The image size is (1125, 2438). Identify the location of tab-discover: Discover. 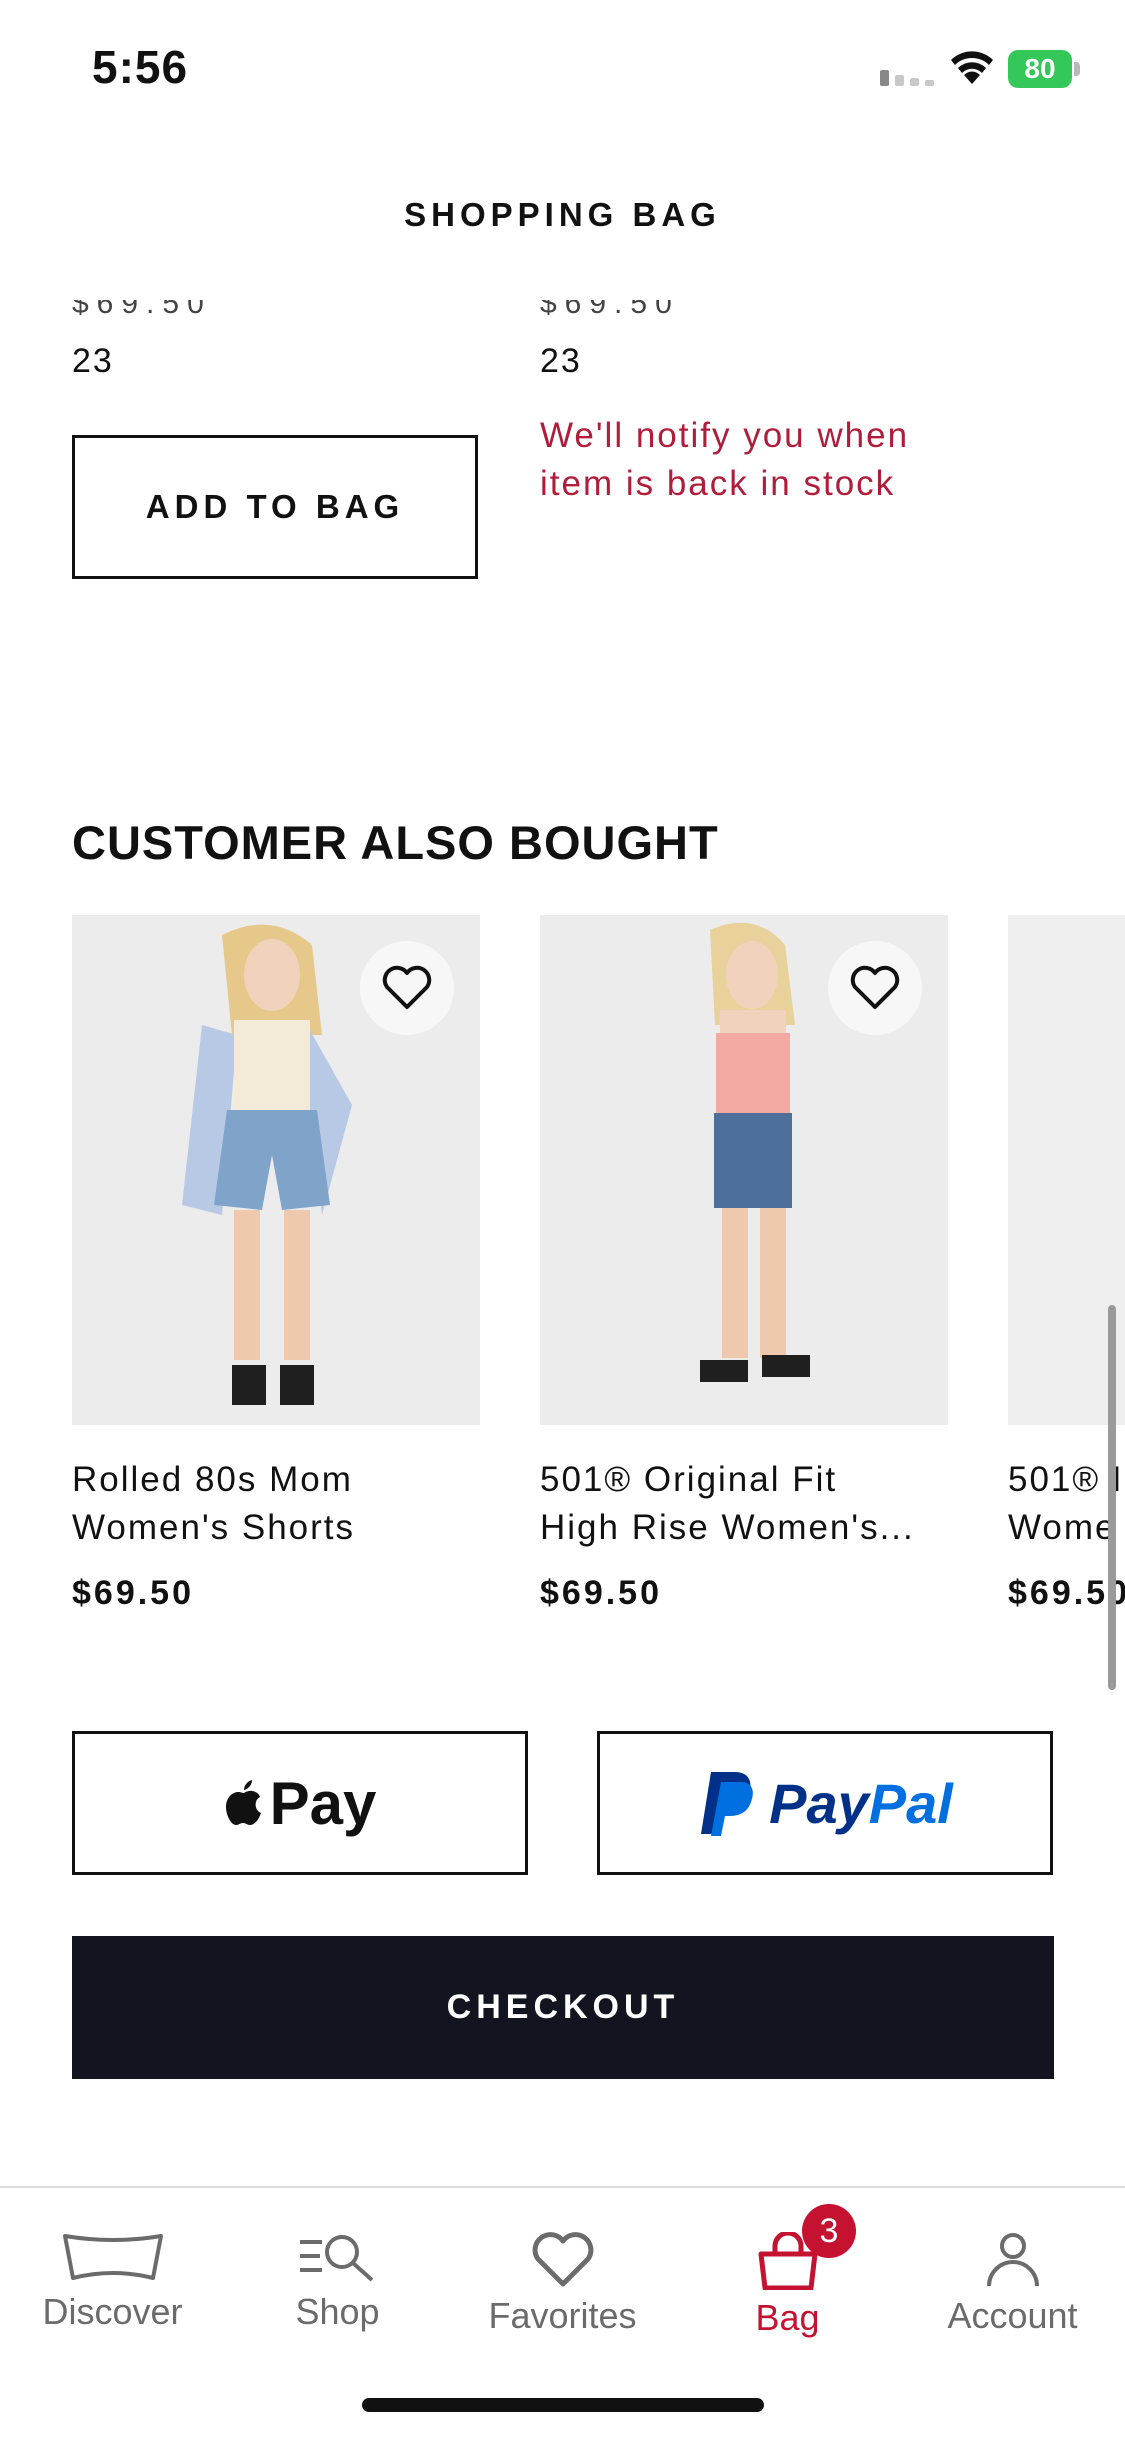
(112, 2282).